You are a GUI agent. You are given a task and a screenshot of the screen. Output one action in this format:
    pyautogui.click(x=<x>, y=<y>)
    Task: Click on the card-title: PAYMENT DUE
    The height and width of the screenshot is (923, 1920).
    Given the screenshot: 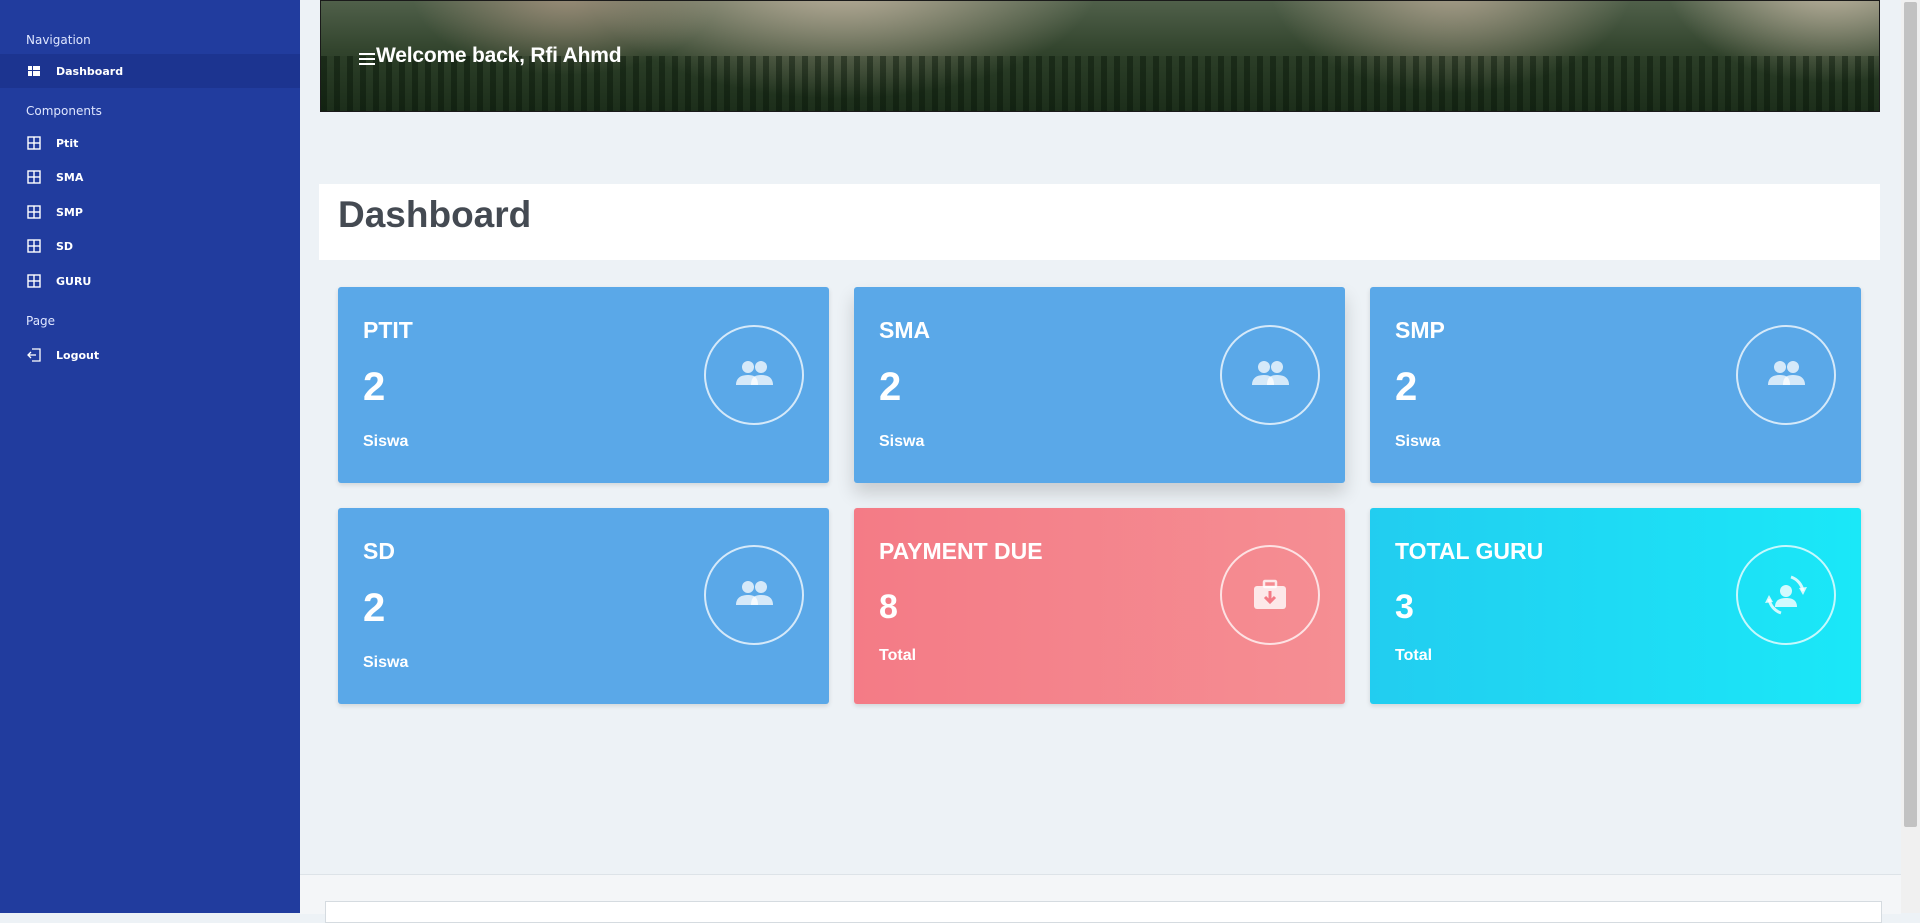 What is the action you would take?
    pyautogui.click(x=961, y=551)
    